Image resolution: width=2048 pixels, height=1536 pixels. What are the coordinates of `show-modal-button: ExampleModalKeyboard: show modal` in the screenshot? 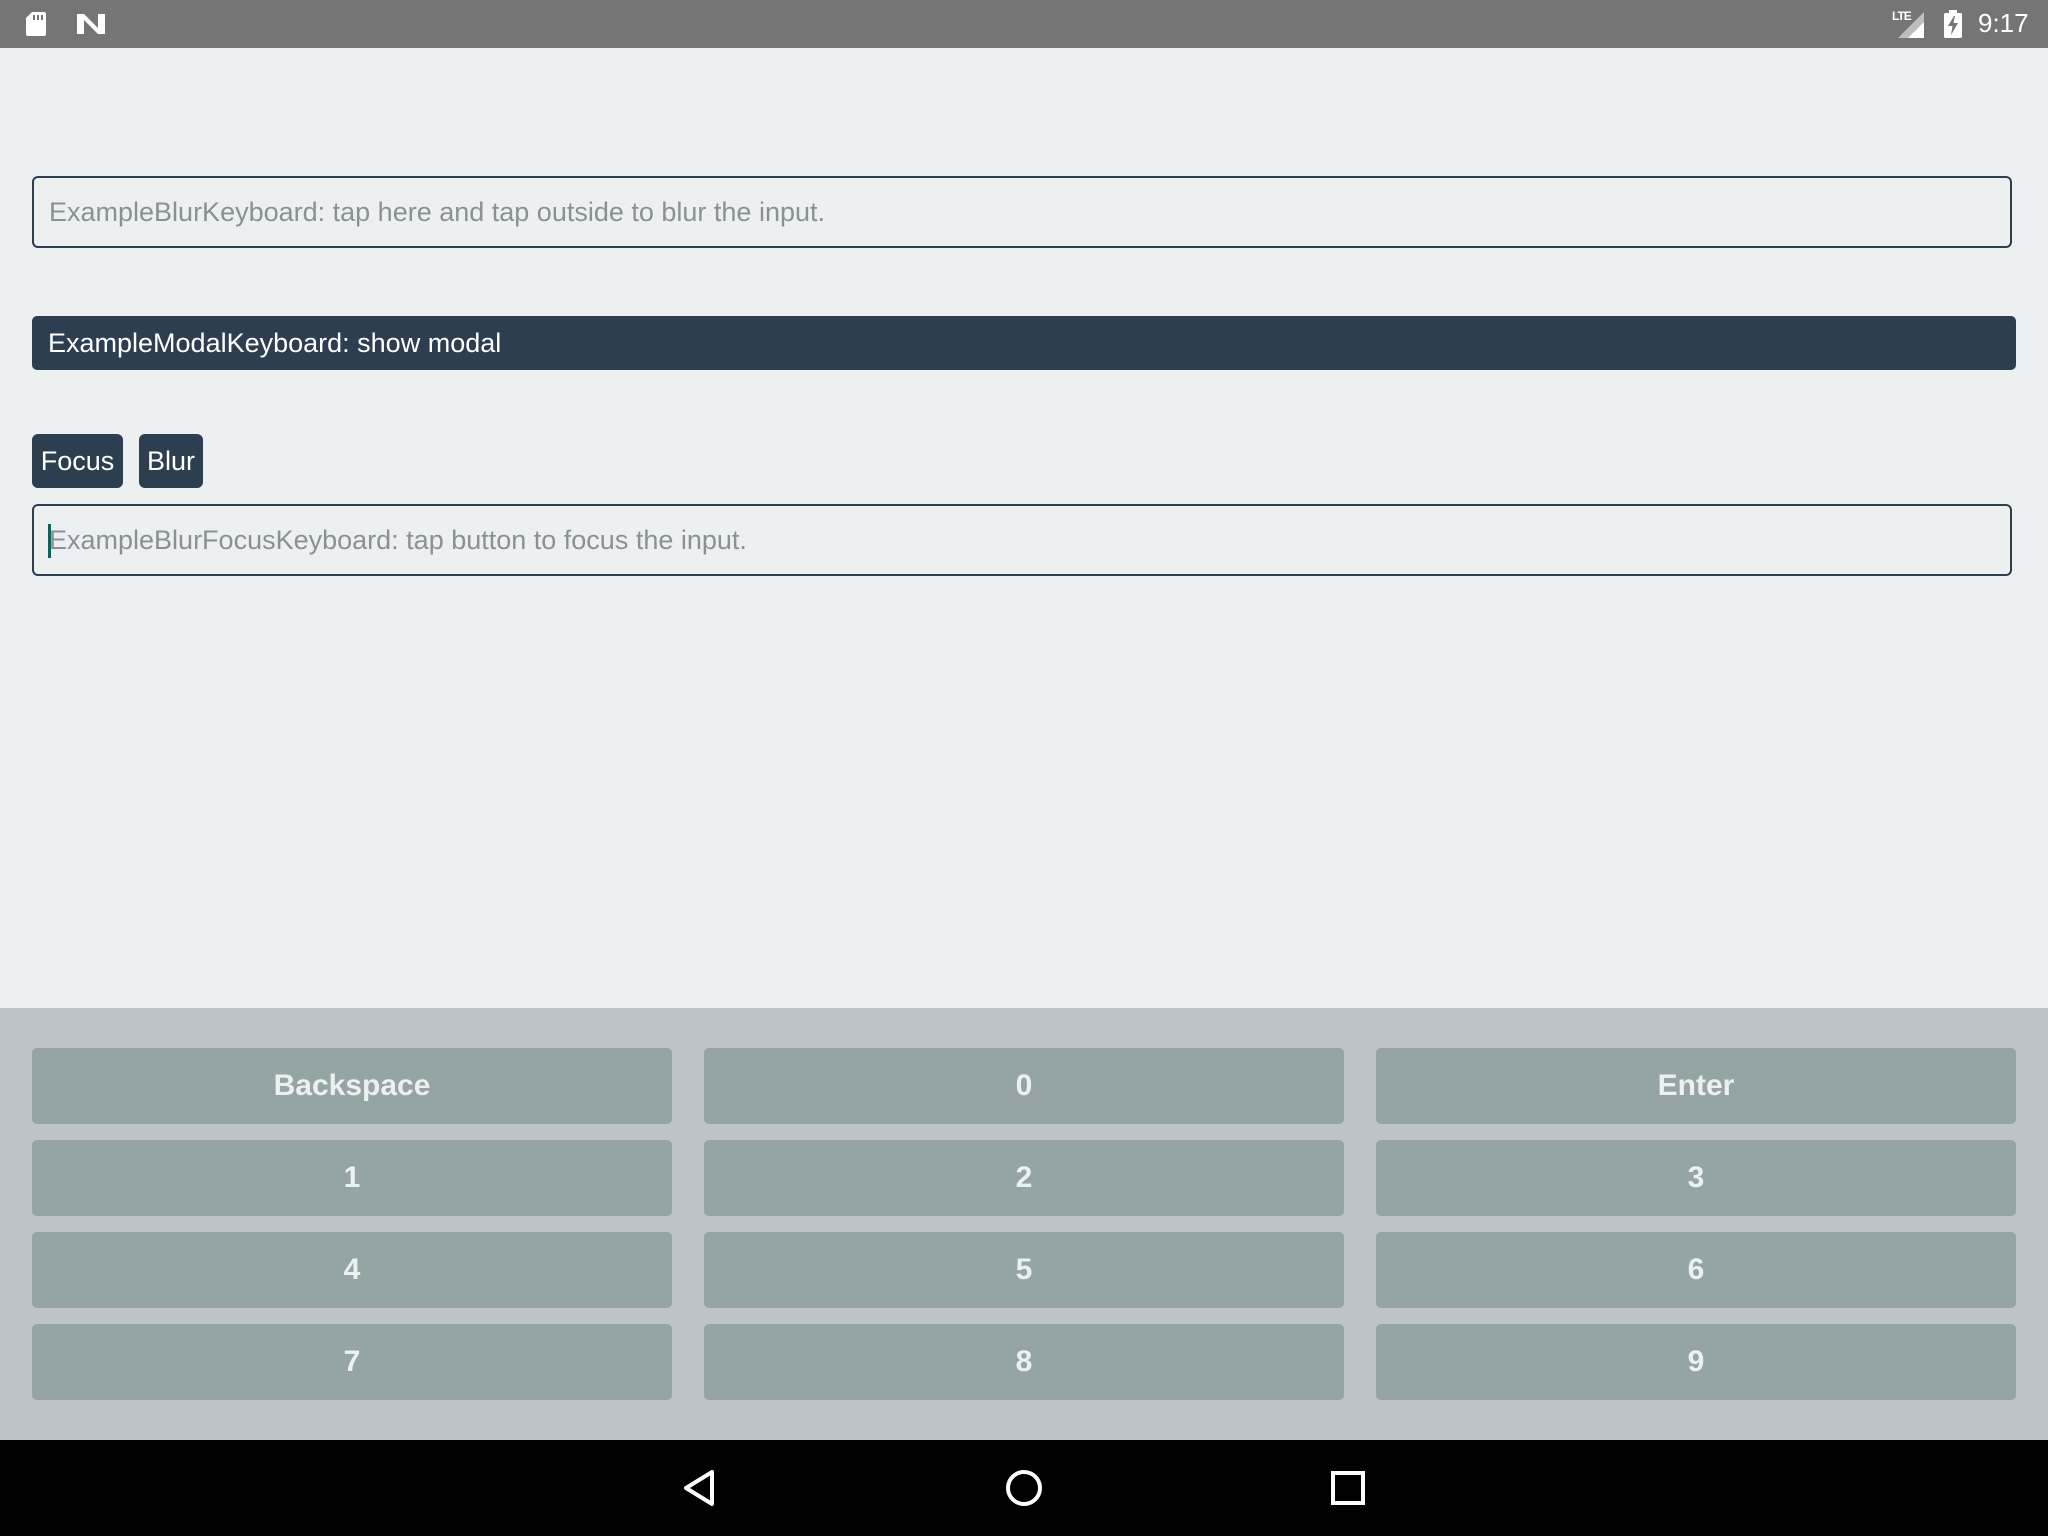 It's located at (1024, 343).